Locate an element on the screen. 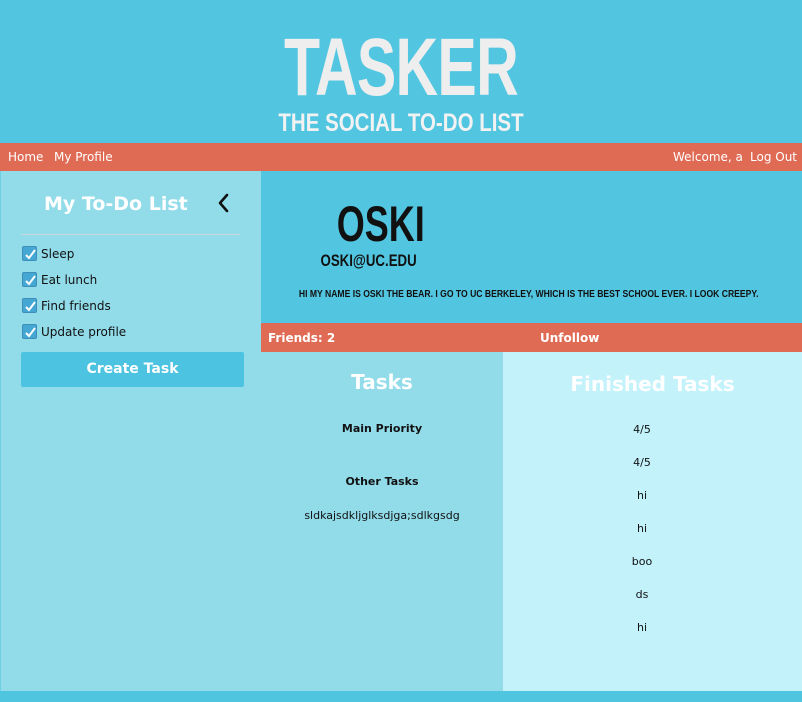 This screenshot has height=702, width=802. other-tasks-heading: Other Tasks is located at coordinates (382, 481).